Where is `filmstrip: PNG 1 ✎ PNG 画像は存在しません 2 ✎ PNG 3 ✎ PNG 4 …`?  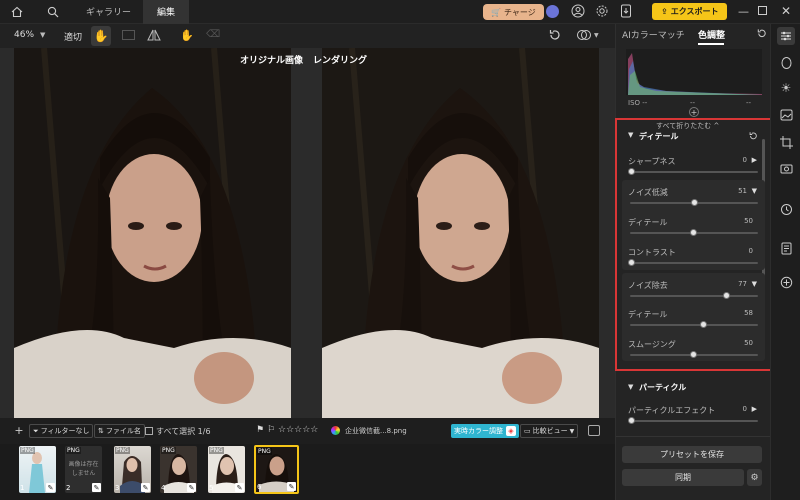 filmstrip: PNG 1 ✎ PNG 画像は存在しません 2 ✎ PNG 3 ✎ PNG 4 … is located at coordinates (307, 472).